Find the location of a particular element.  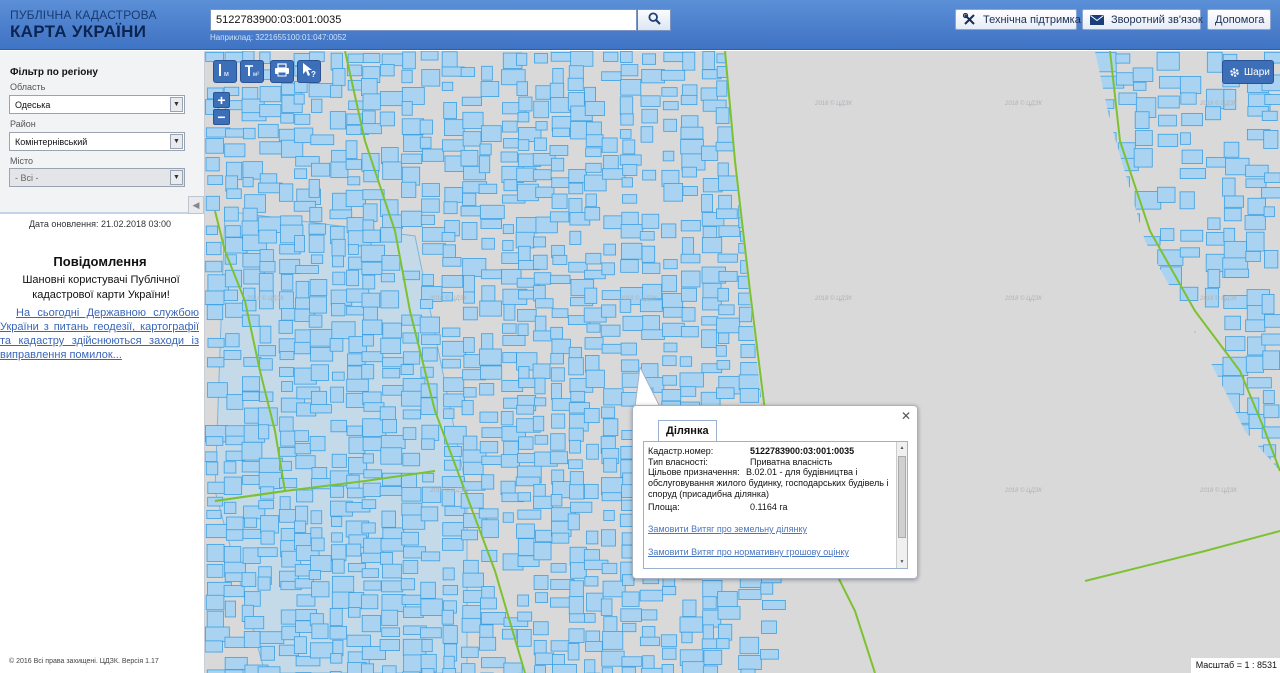

identify-button: ? is located at coordinates (309, 71).